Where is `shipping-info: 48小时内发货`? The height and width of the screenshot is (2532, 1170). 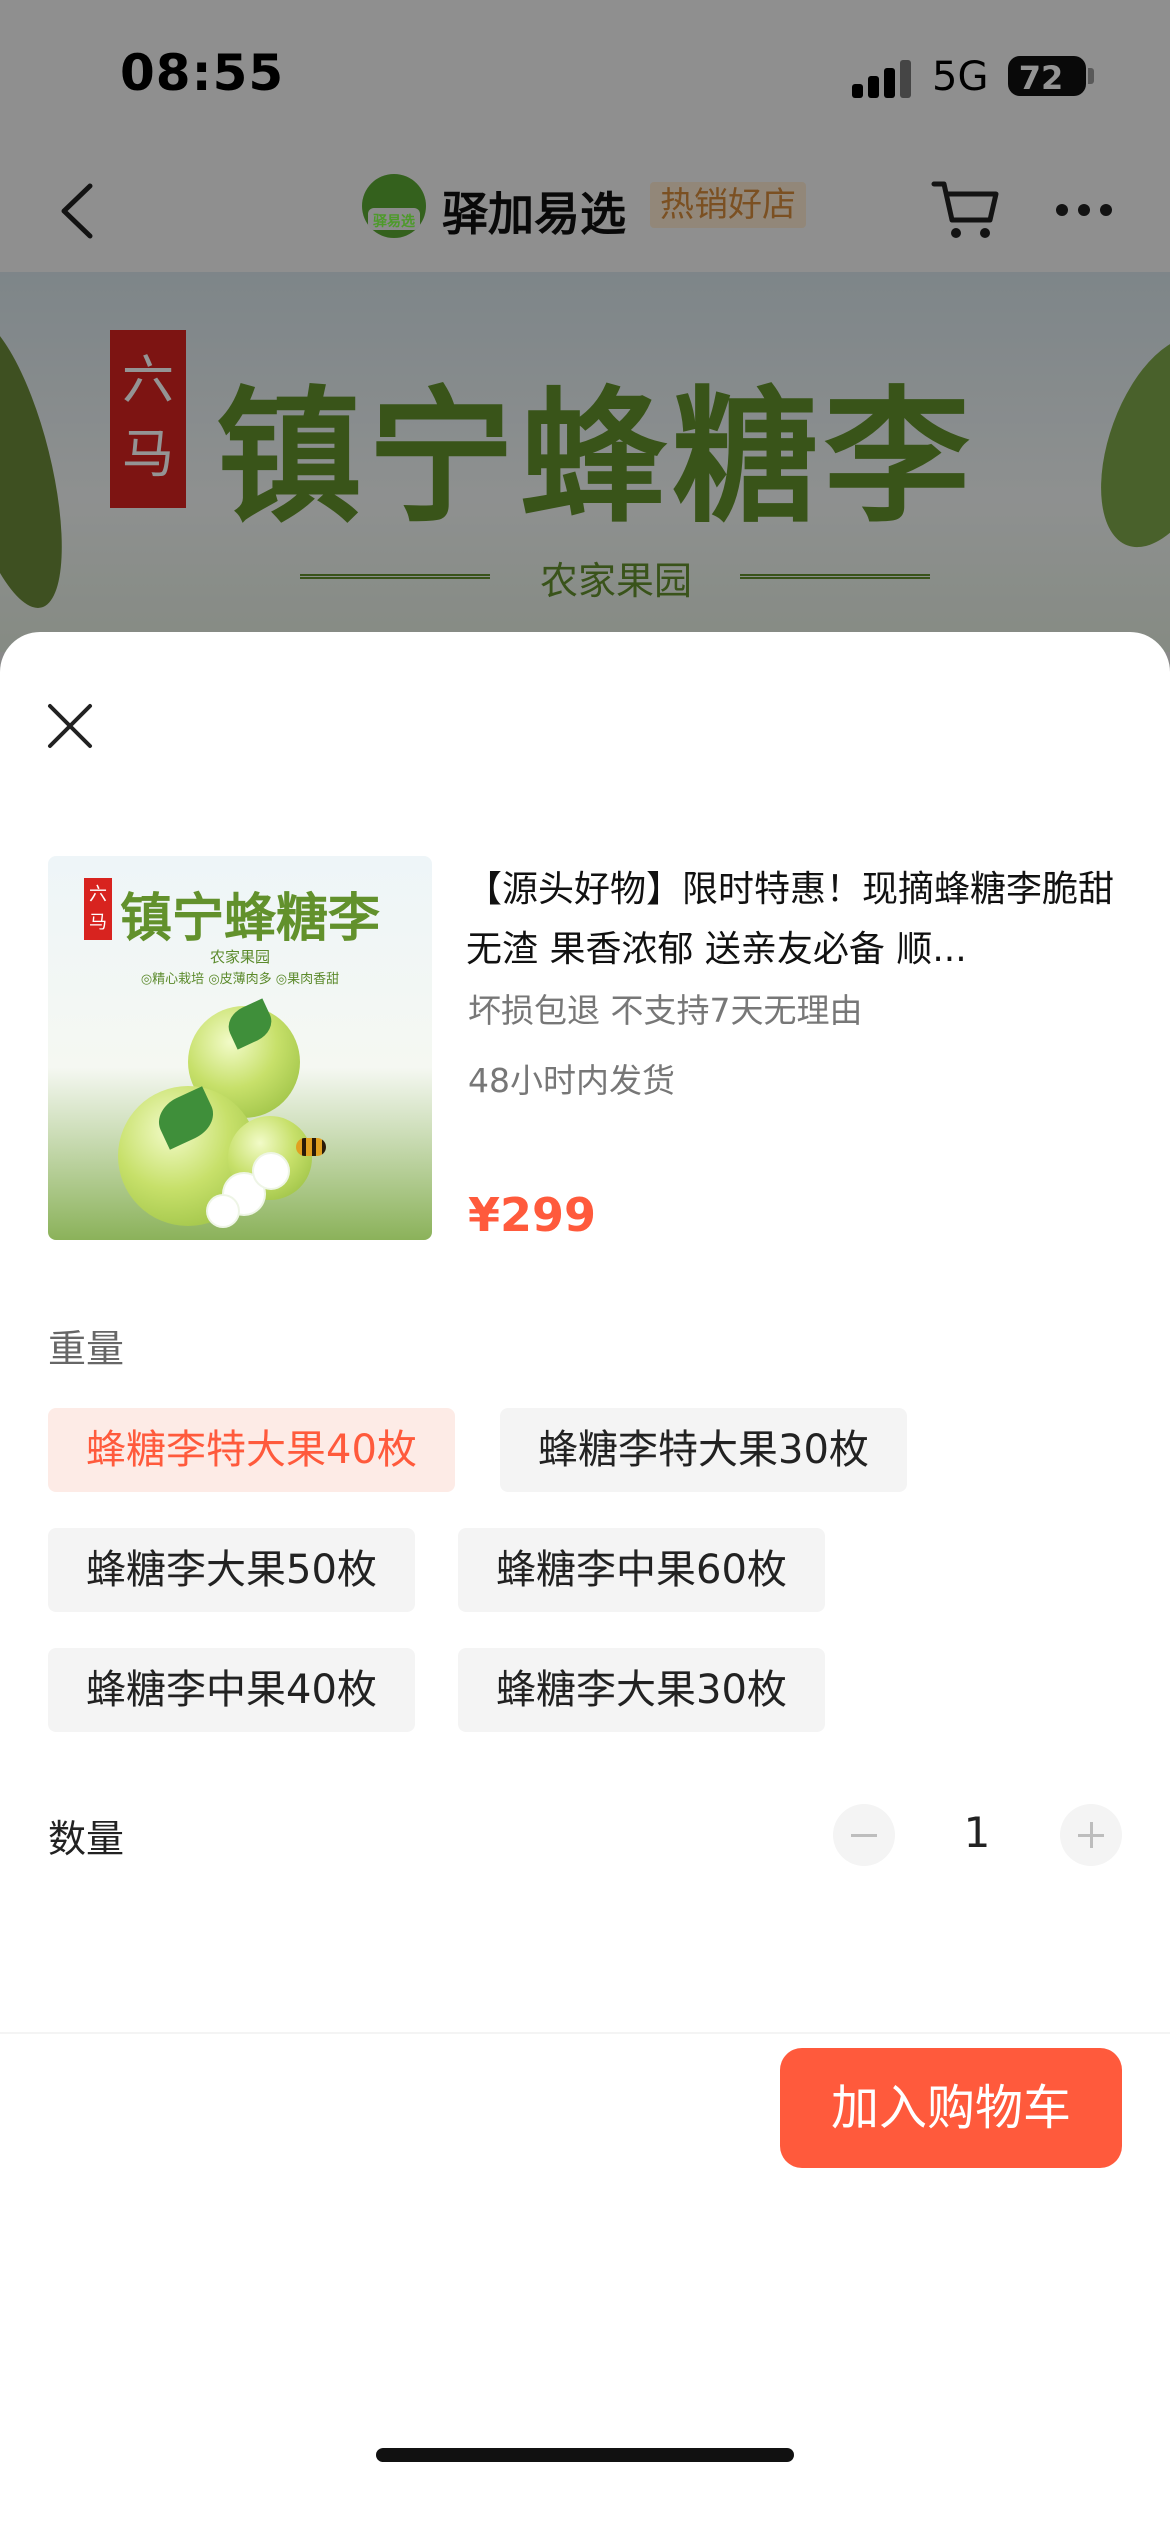
shipping-info: 48小时内发货 is located at coordinates (571, 1080).